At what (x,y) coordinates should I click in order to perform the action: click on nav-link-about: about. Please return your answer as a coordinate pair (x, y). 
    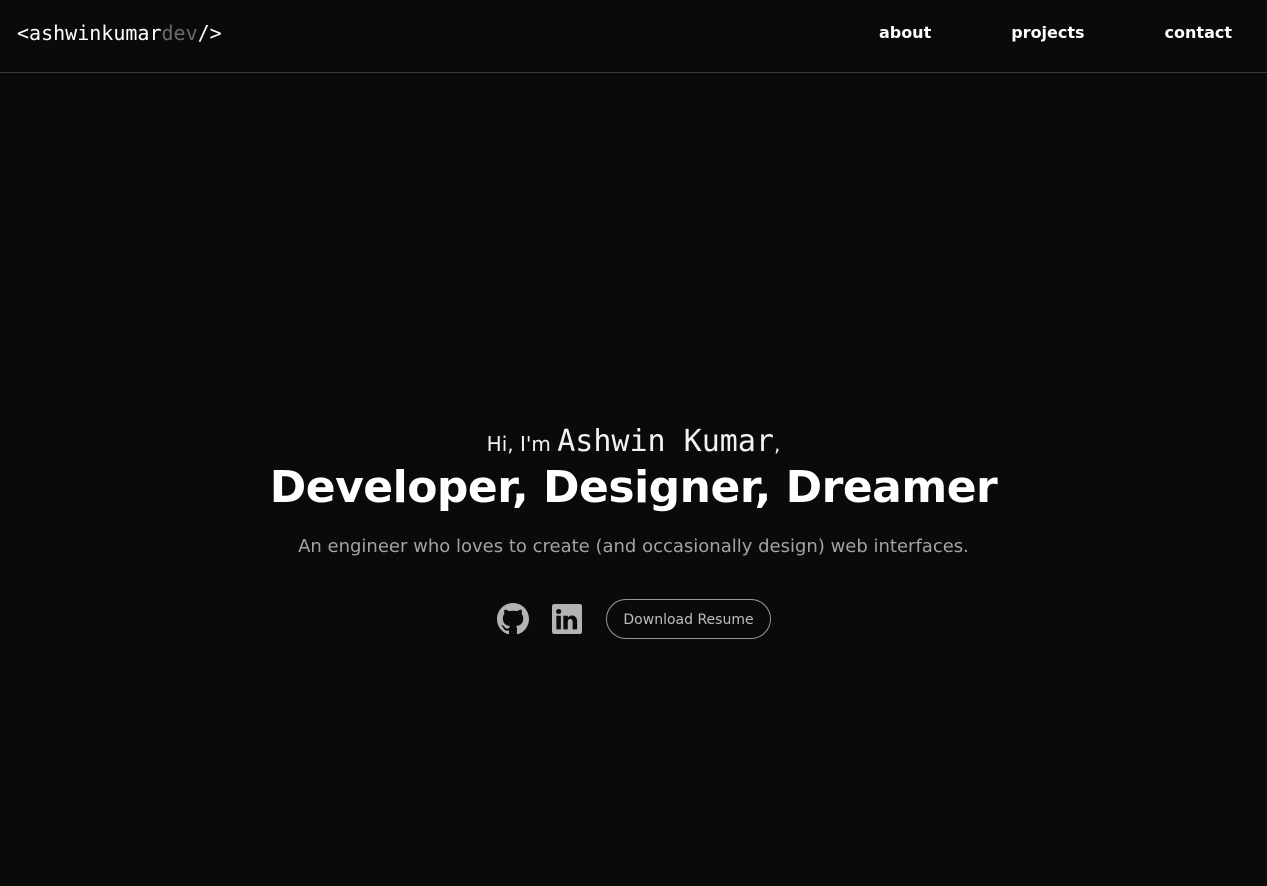
    Looking at the image, I should click on (905, 33).